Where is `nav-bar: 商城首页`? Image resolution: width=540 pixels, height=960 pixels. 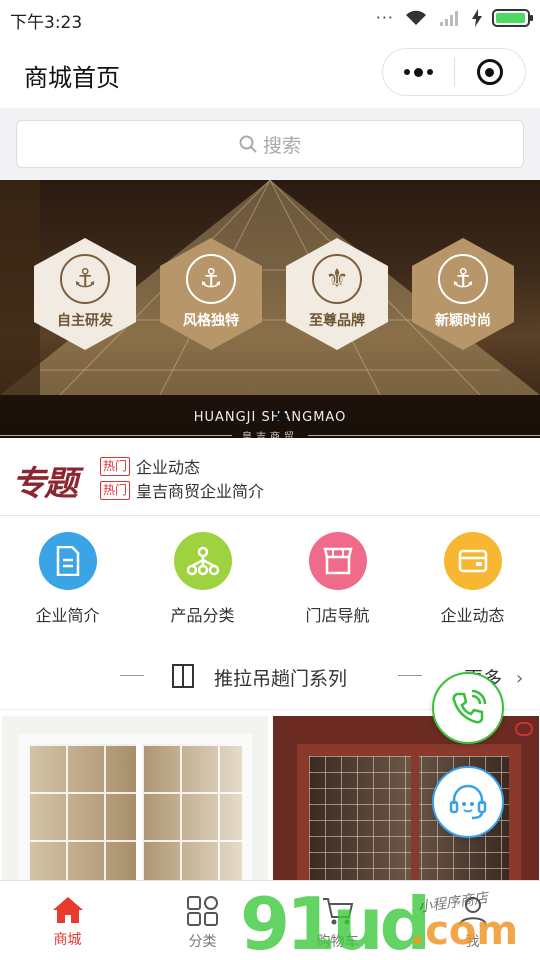 nav-bar: 商城首页 is located at coordinates (270, 73).